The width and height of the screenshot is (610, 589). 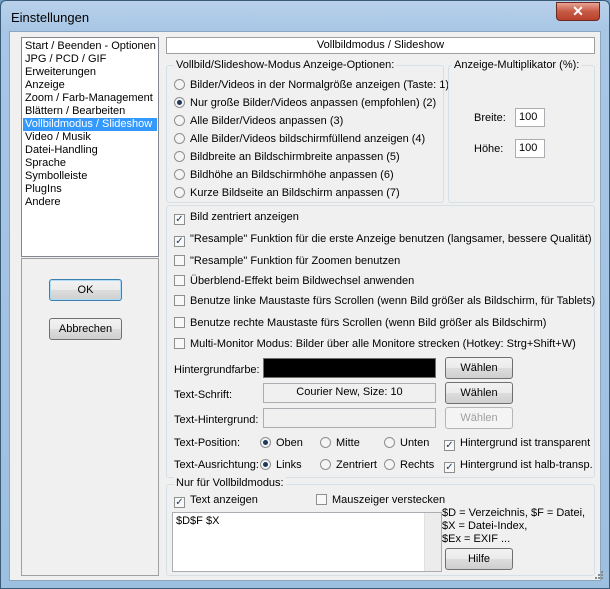 What do you see at coordinates (525, 443) in the screenshot?
I see `bg-transparent-label: Hintergrund ist transparent` at bounding box center [525, 443].